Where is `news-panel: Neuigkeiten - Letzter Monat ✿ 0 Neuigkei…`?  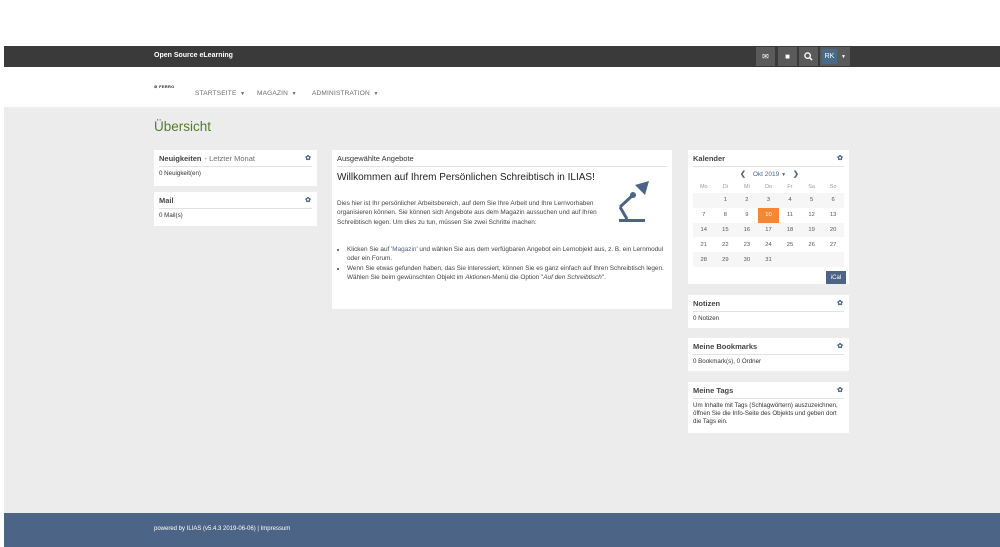
news-panel: Neuigkeiten - Letzter Monat ✿ 0 Neuigkei… is located at coordinates (235, 168).